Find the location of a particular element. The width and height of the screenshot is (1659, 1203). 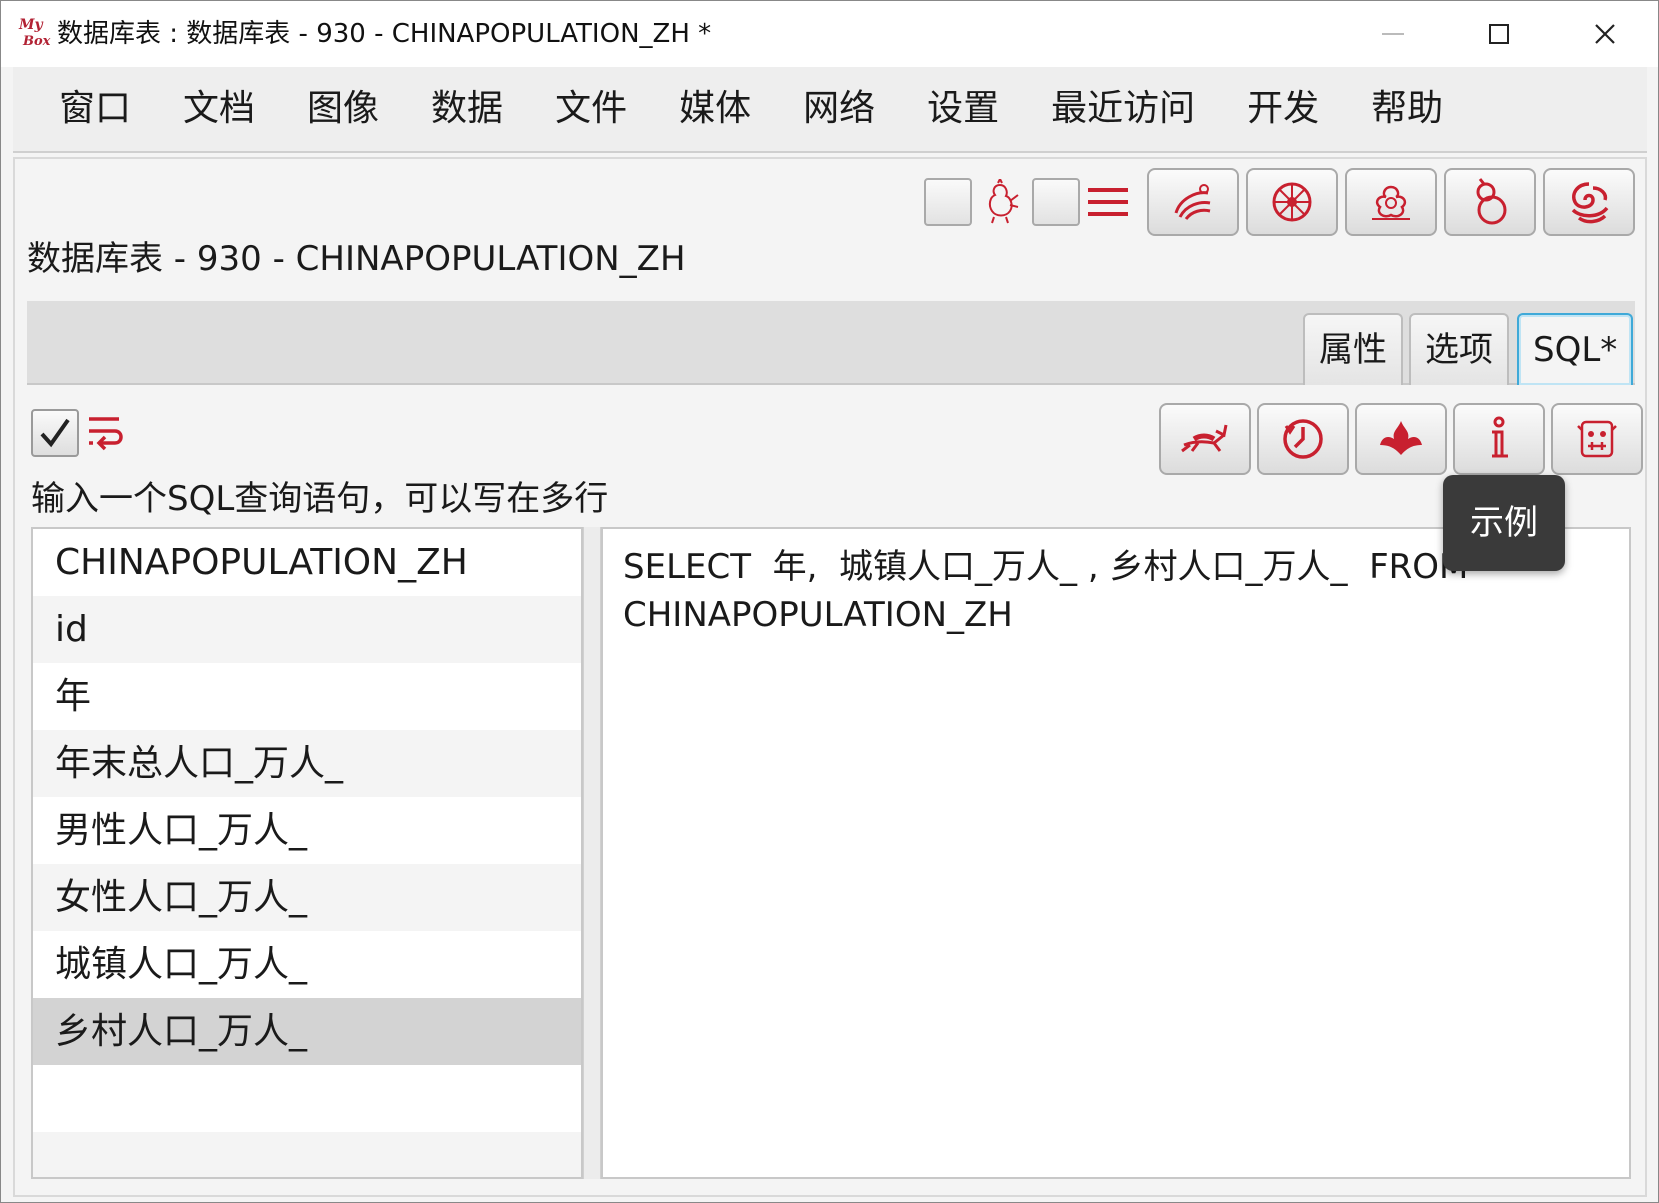

menu-network: 网络 is located at coordinates (839, 109).